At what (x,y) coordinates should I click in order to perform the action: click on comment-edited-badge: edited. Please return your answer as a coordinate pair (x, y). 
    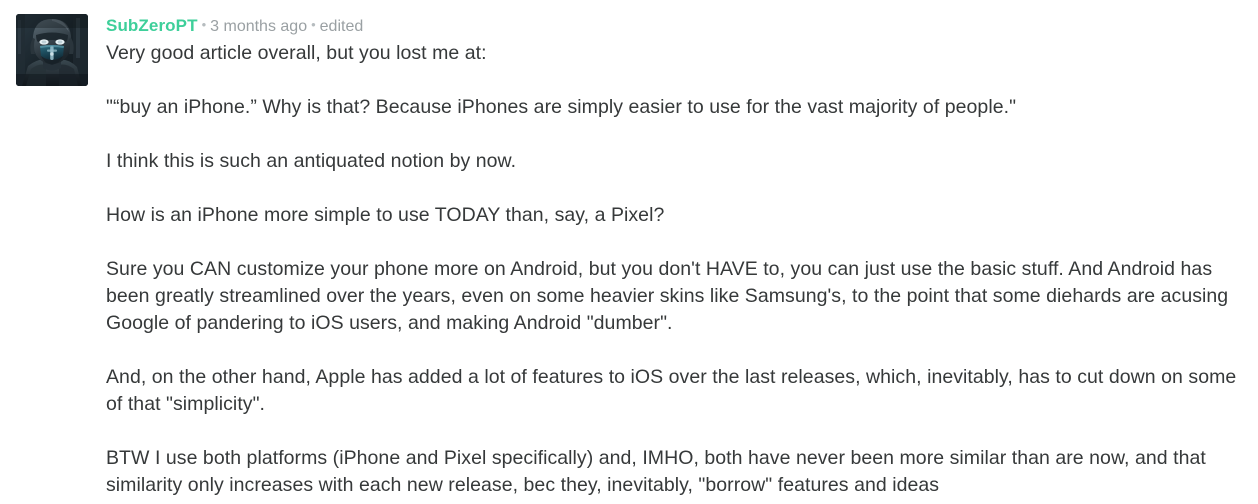
    Looking at the image, I should click on (341, 26).